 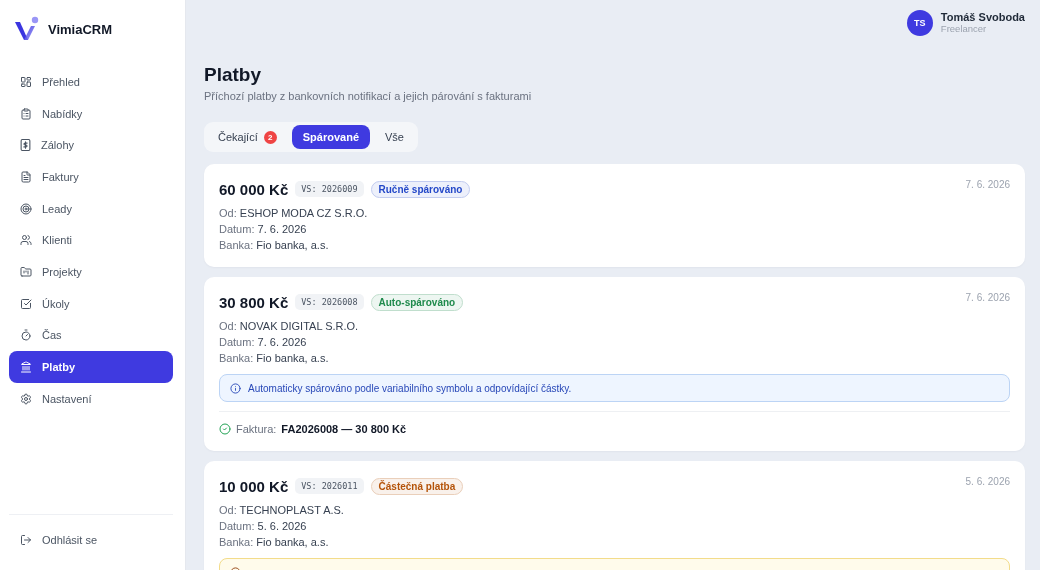 I want to click on nav-item: Nabídky, so click(x=91, y=113).